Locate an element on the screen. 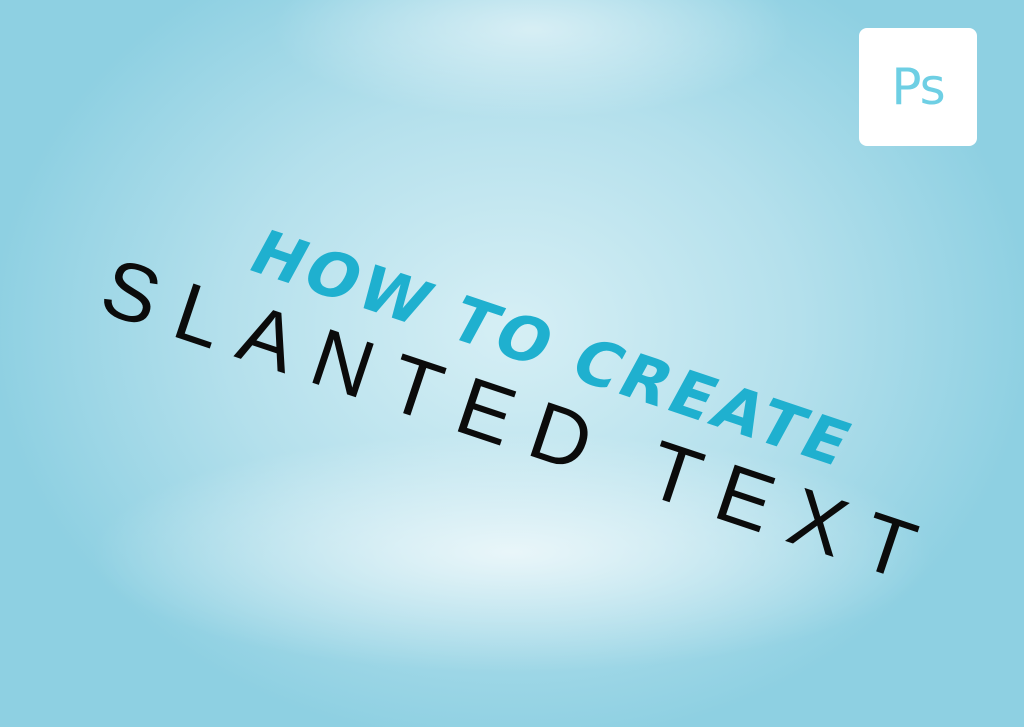 This screenshot has height=727, width=1024. photoshop-logo-text: Ps is located at coordinates (918, 87).